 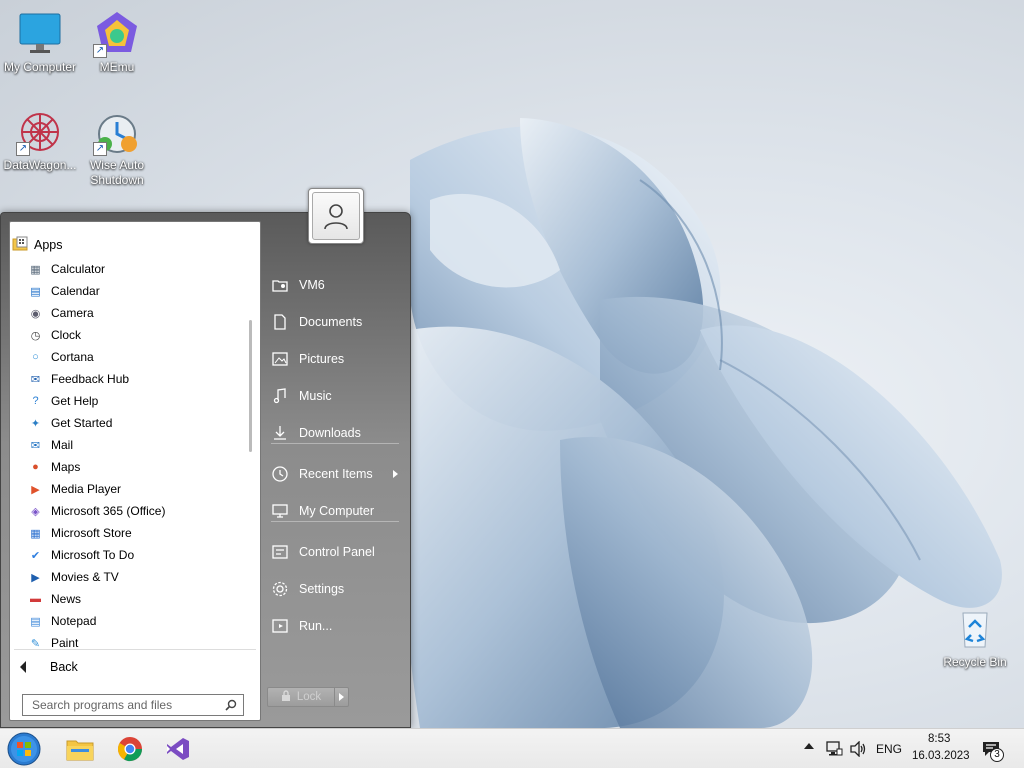 I want to click on search-icon, so click(x=231, y=705).